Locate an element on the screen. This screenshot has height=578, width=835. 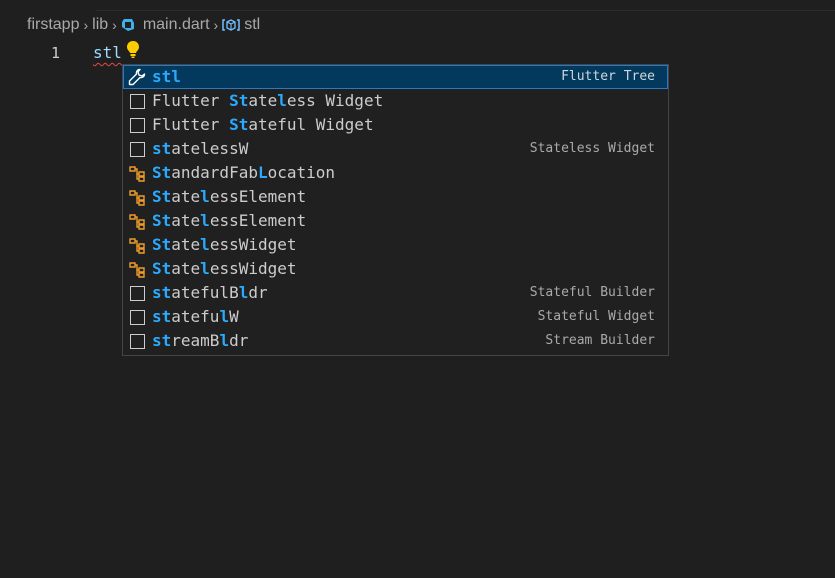
symbol-variable-icon is located at coordinates (231, 25).